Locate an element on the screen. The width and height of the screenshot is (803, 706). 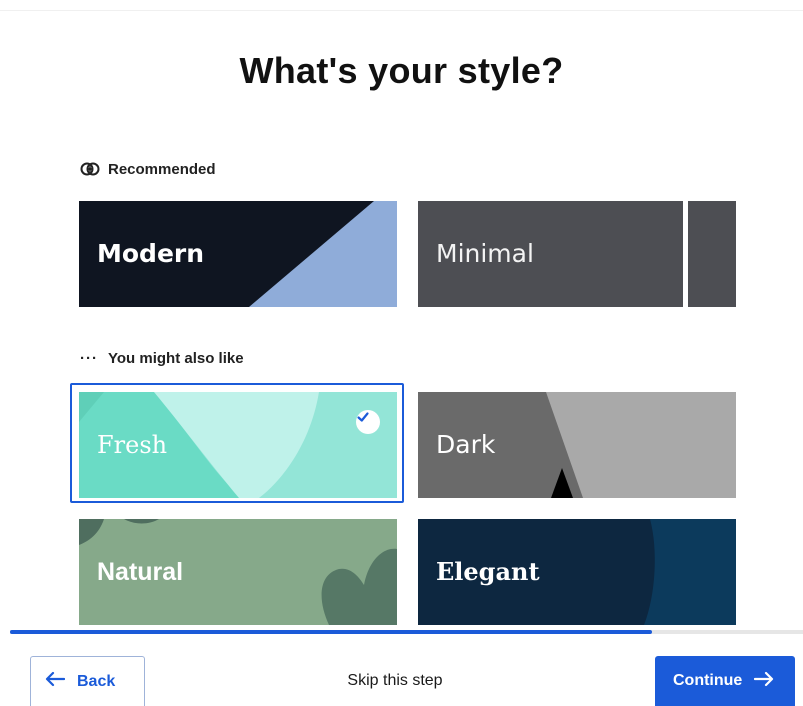
continue-label: Continue is located at coordinates (708, 680).